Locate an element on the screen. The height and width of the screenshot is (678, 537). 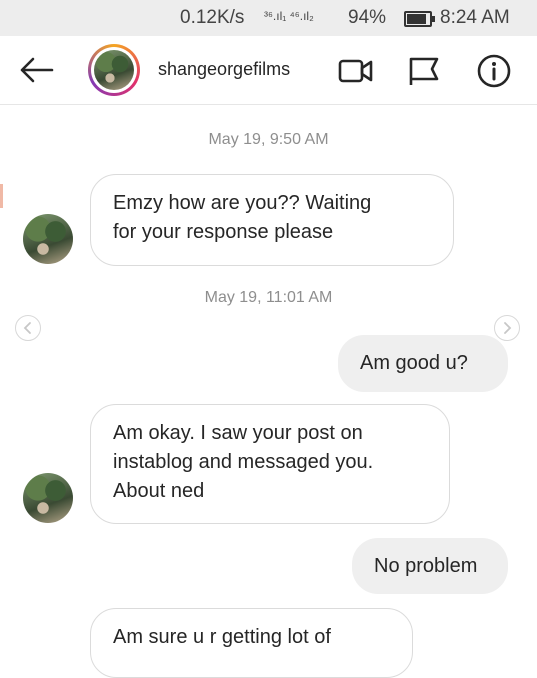
status-bar: 0.12K/s ³⁶.ıl₁ ⁴⁶.ıl₂ 94% 8:24 AM is located at coordinates (268, 18).